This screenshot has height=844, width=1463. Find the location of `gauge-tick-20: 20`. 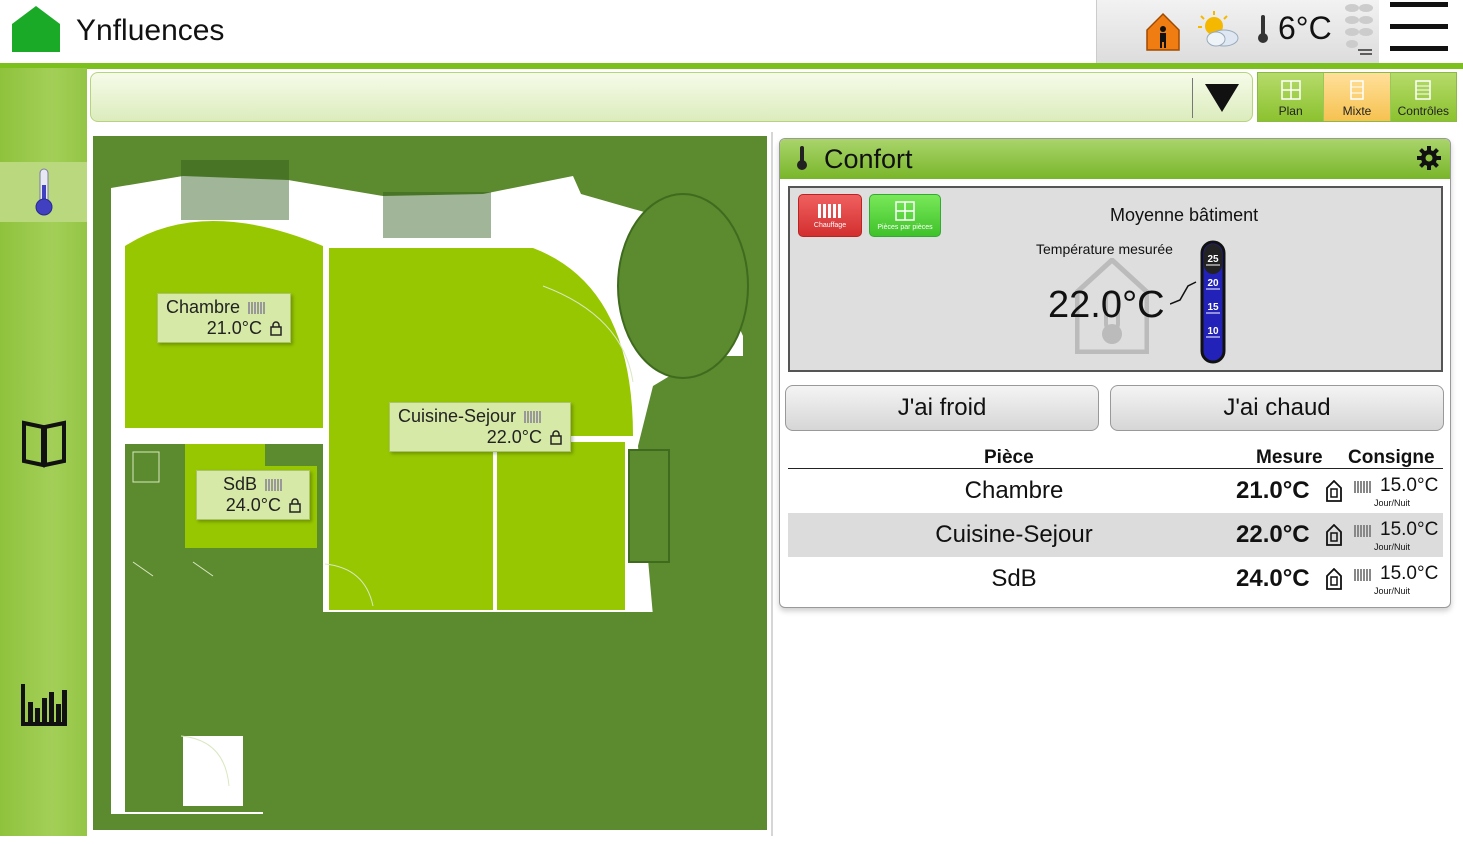

gauge-tick-20: 20 is located at coordinates (1213, 283).